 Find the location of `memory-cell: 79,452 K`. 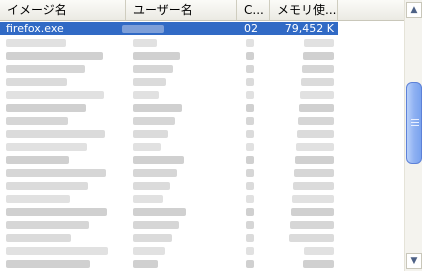

memory-cell: 79,452 K is located at coordinates (309, 28).